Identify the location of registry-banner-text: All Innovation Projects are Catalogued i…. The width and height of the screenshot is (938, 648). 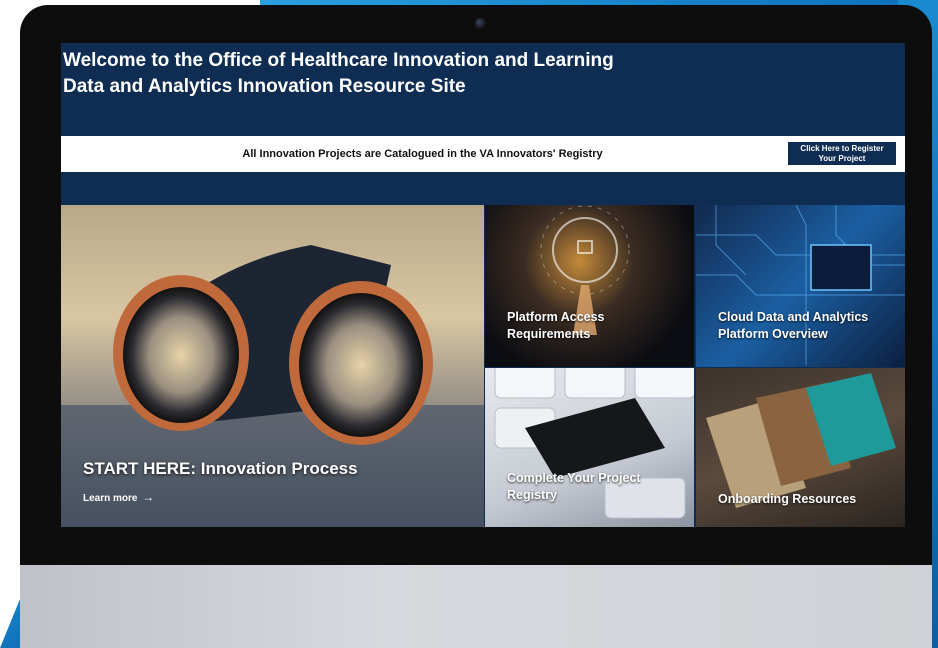
(422, 154).